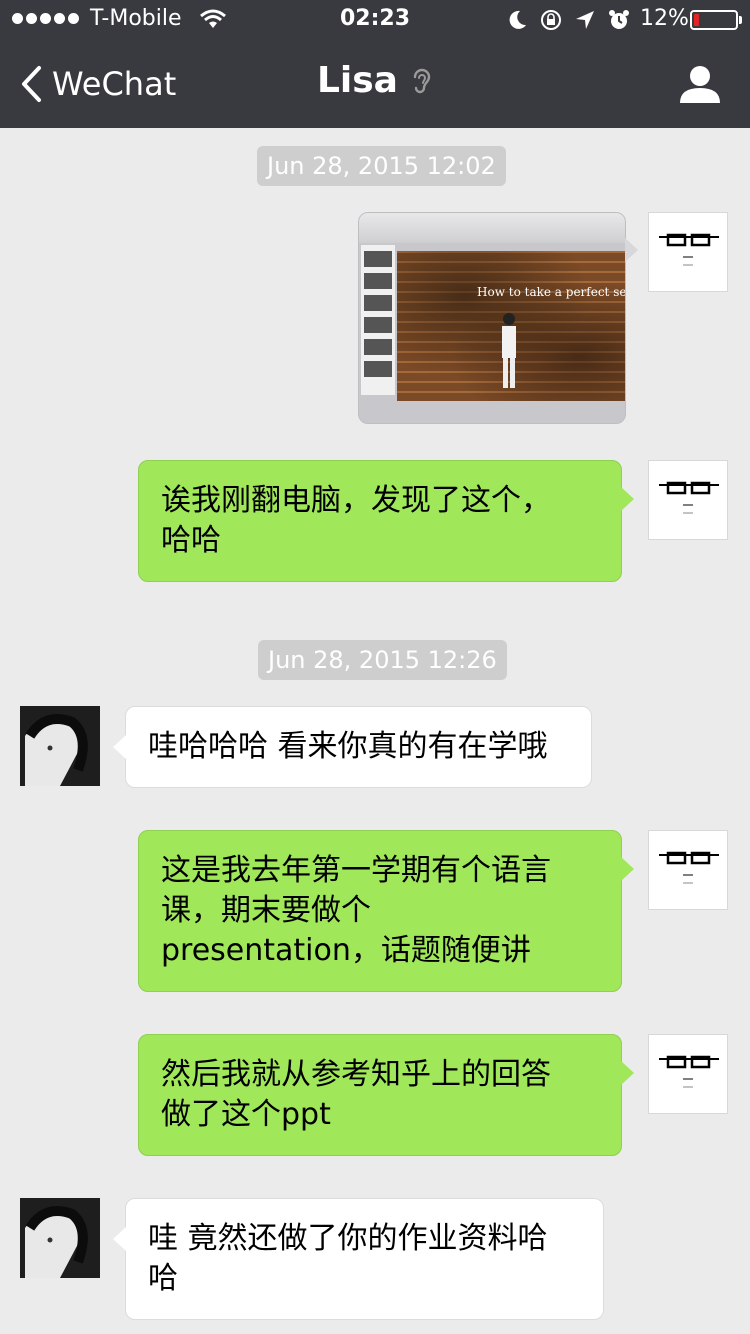 Image resolution: width=750 pixels, height=1334 pixels. I want to click on slide-title: How to take a perfect sel, so click(551, 292).